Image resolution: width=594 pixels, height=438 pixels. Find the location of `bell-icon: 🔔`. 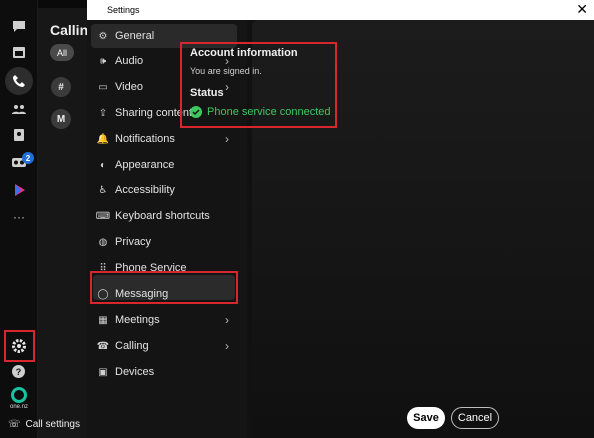

bell-icon: 🔔 is located at coordinates (103, 139).